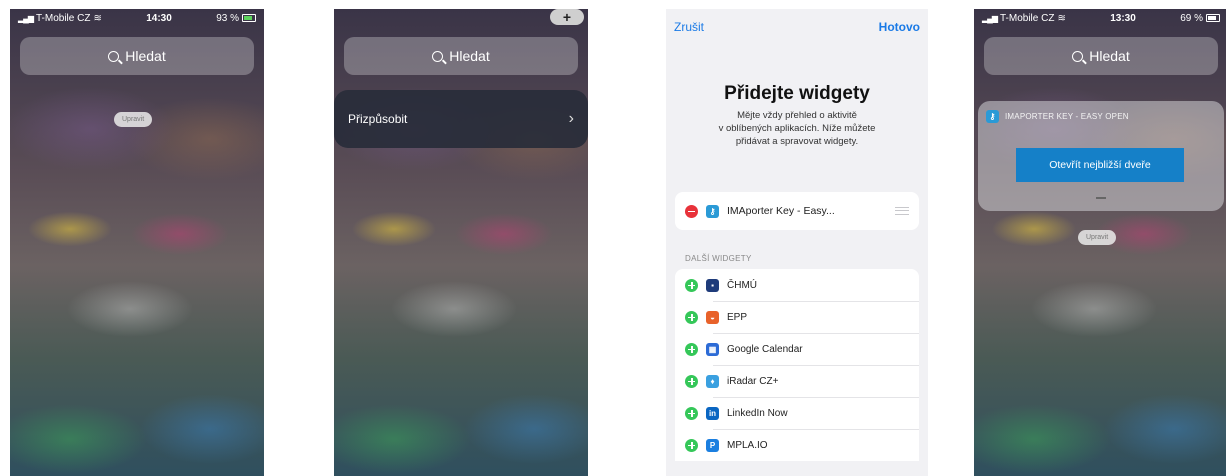 The width and height of the screenshot is (1226, 476). What do you see at coordinates (712, 381) in the screenshot?
I see `iradar-icon: ♦` at bounding box center [712, 381].